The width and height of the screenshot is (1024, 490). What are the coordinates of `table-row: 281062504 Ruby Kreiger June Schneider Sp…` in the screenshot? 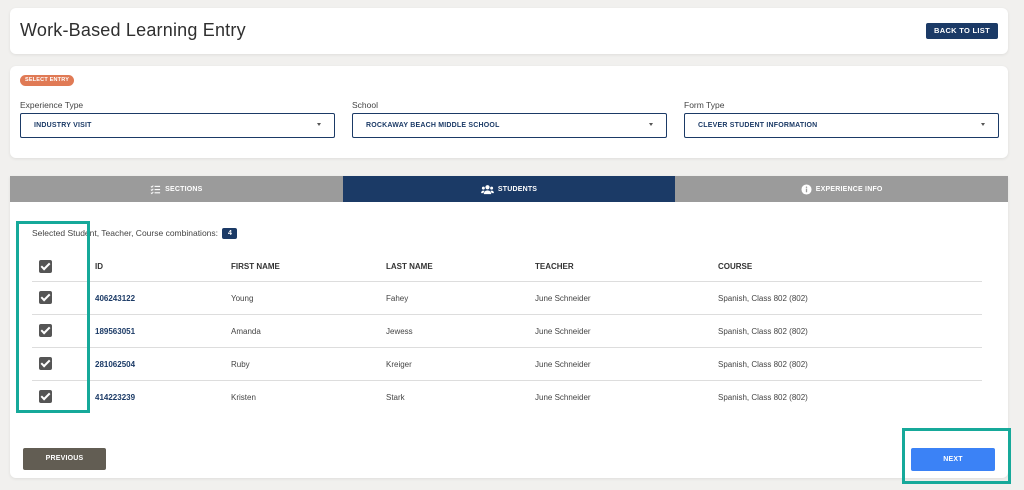 It's located at (507, 364).